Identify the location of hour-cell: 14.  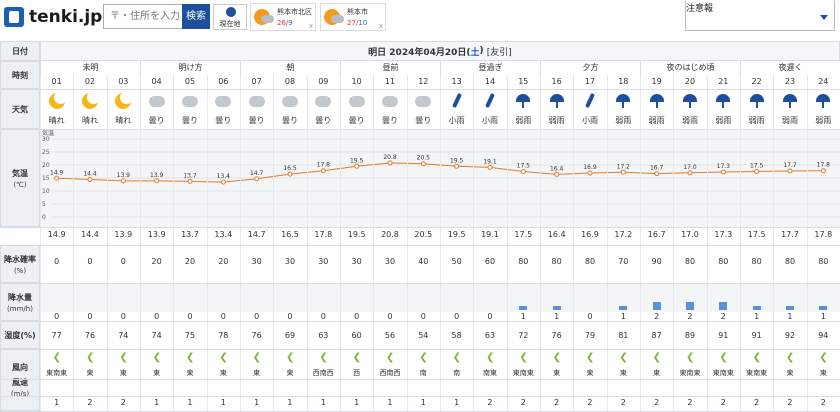
(490, 81).